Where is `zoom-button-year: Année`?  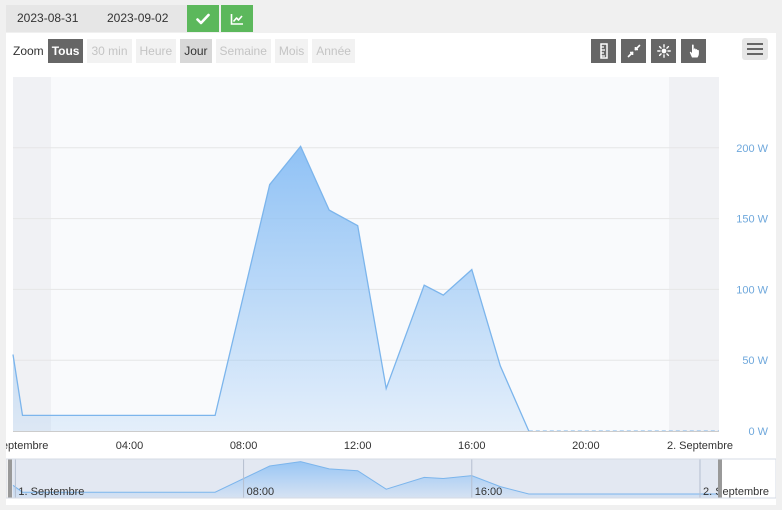
zoom-button-year: Année is located at coordinates (333, 51).